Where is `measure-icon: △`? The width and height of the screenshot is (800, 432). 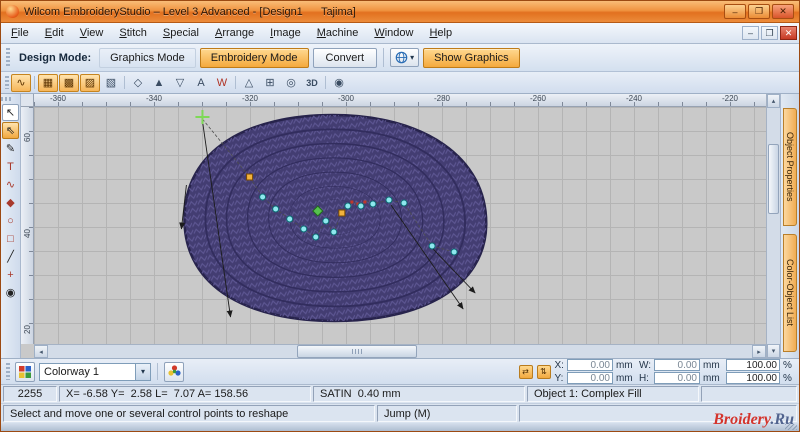
measure-icon: △ is located at coordinates (249, 83).